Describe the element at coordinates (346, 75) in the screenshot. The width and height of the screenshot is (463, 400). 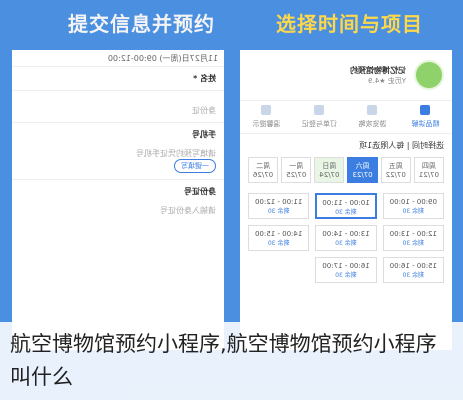
I see `museum-header: 记忆博物馆预约 Y历史 ★4.9` at that location.